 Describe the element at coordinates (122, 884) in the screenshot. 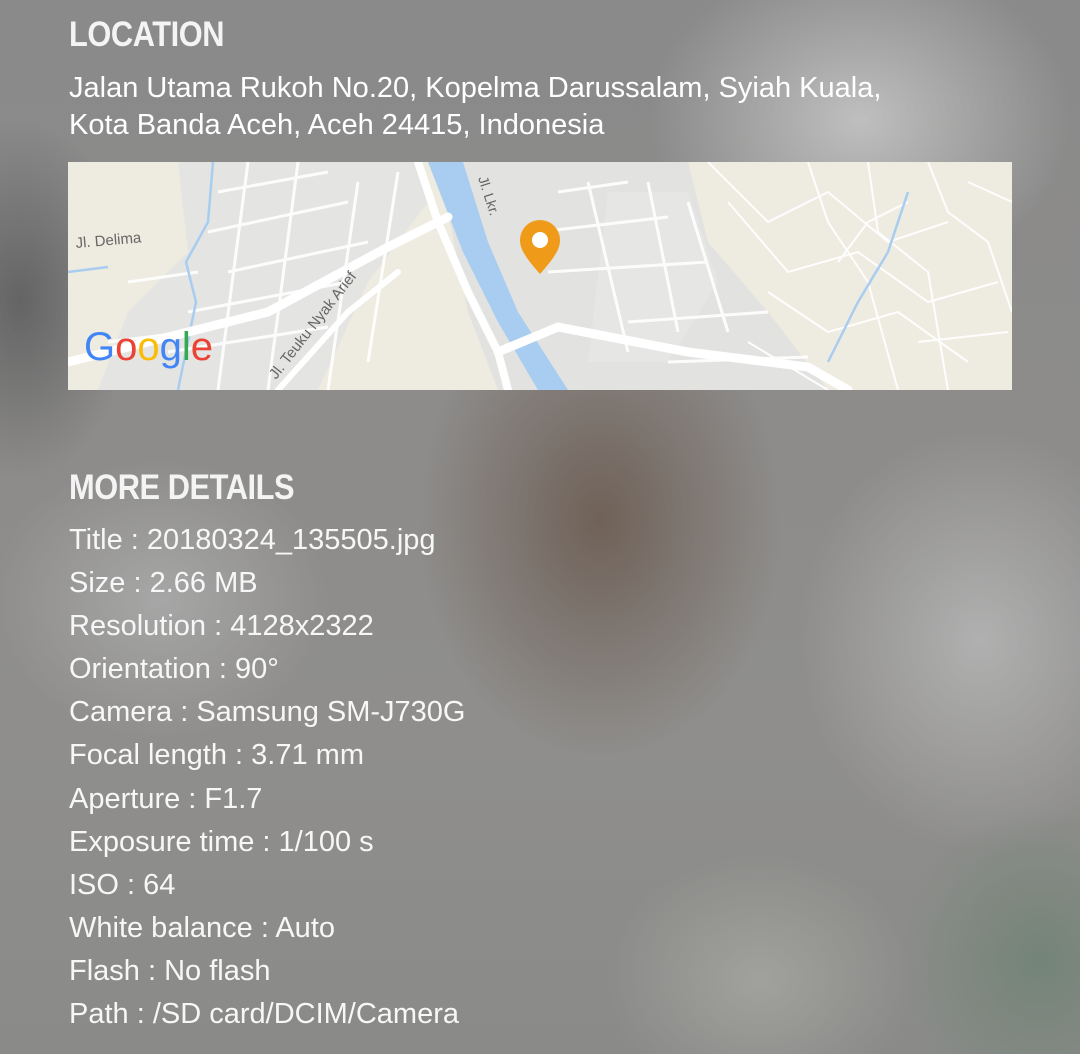

I see `detail-iso: ISO : 64` at that location.